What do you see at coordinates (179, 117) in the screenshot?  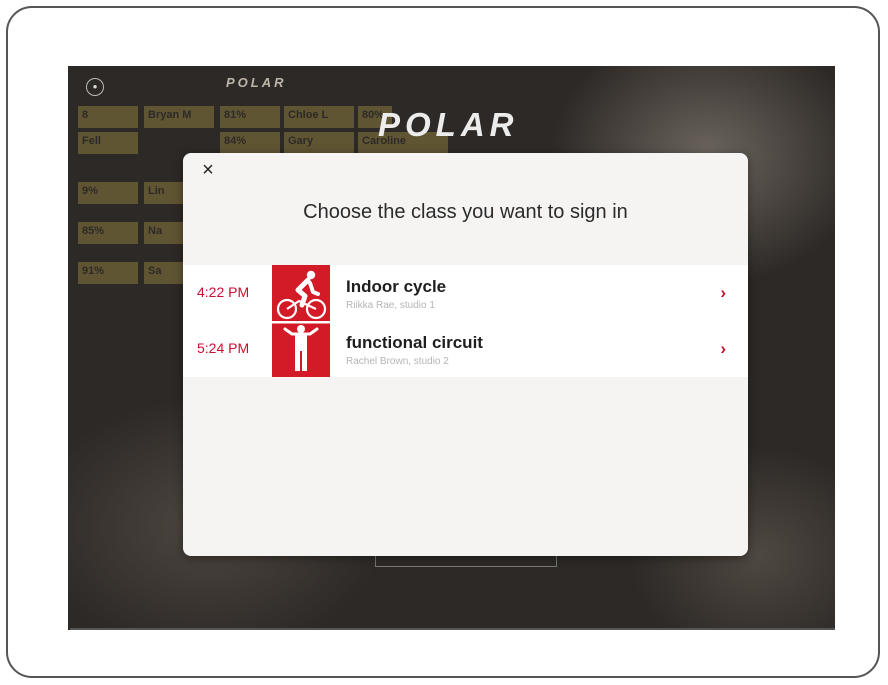 I see `leaderboard-tile: Bryan M` at bounding box center [179, 117].